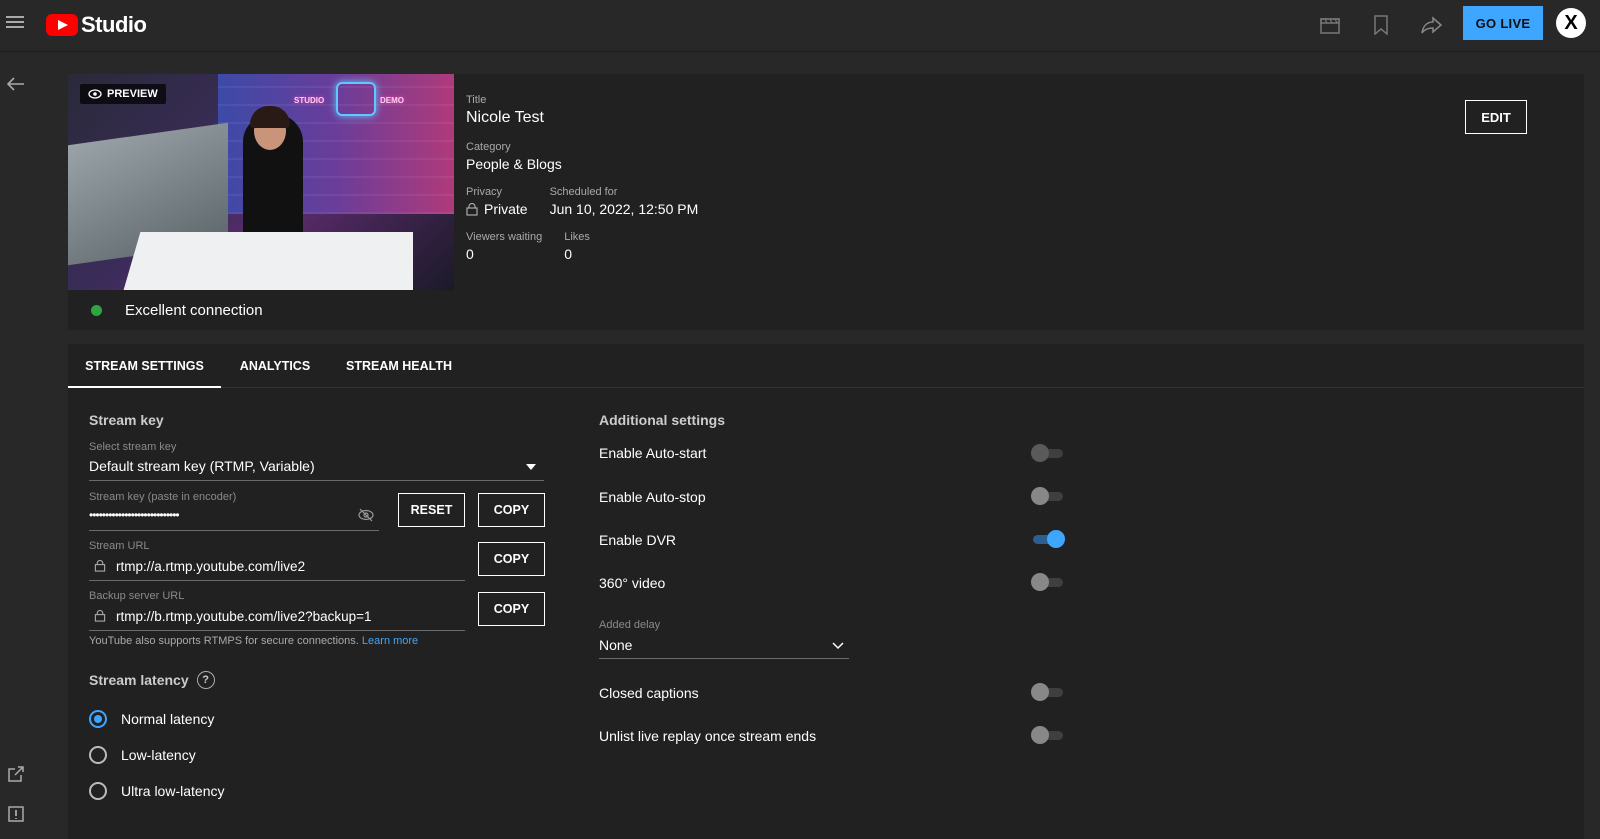 This screenshot has height=839, width=1600. I want to click on video-360-toggle, so click(1048, 582).